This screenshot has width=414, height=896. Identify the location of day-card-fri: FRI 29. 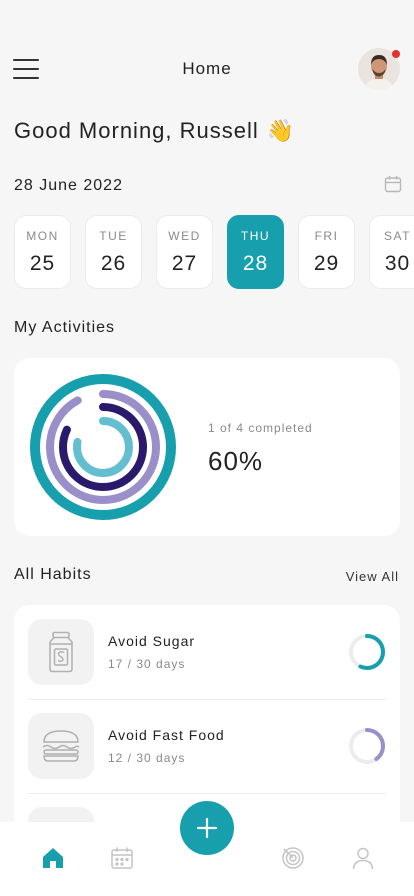
(326, 252).